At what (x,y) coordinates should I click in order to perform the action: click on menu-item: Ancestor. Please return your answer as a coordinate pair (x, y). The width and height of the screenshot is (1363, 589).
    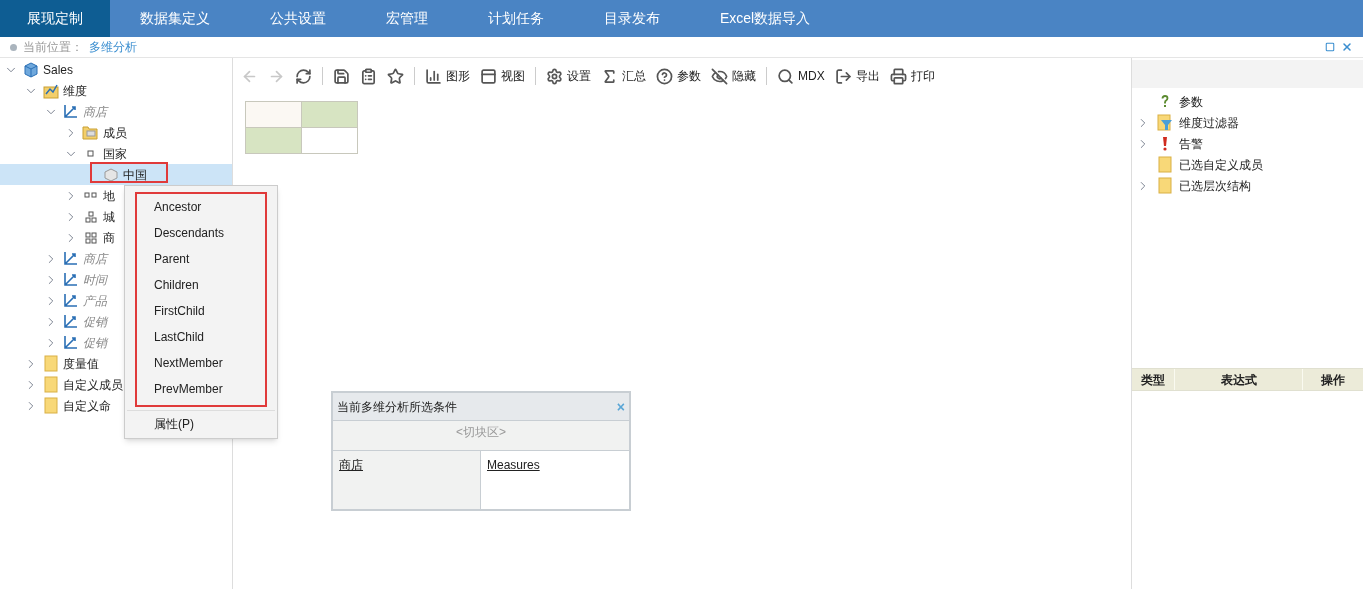
    Looking at the image, I should click on (201, 207).